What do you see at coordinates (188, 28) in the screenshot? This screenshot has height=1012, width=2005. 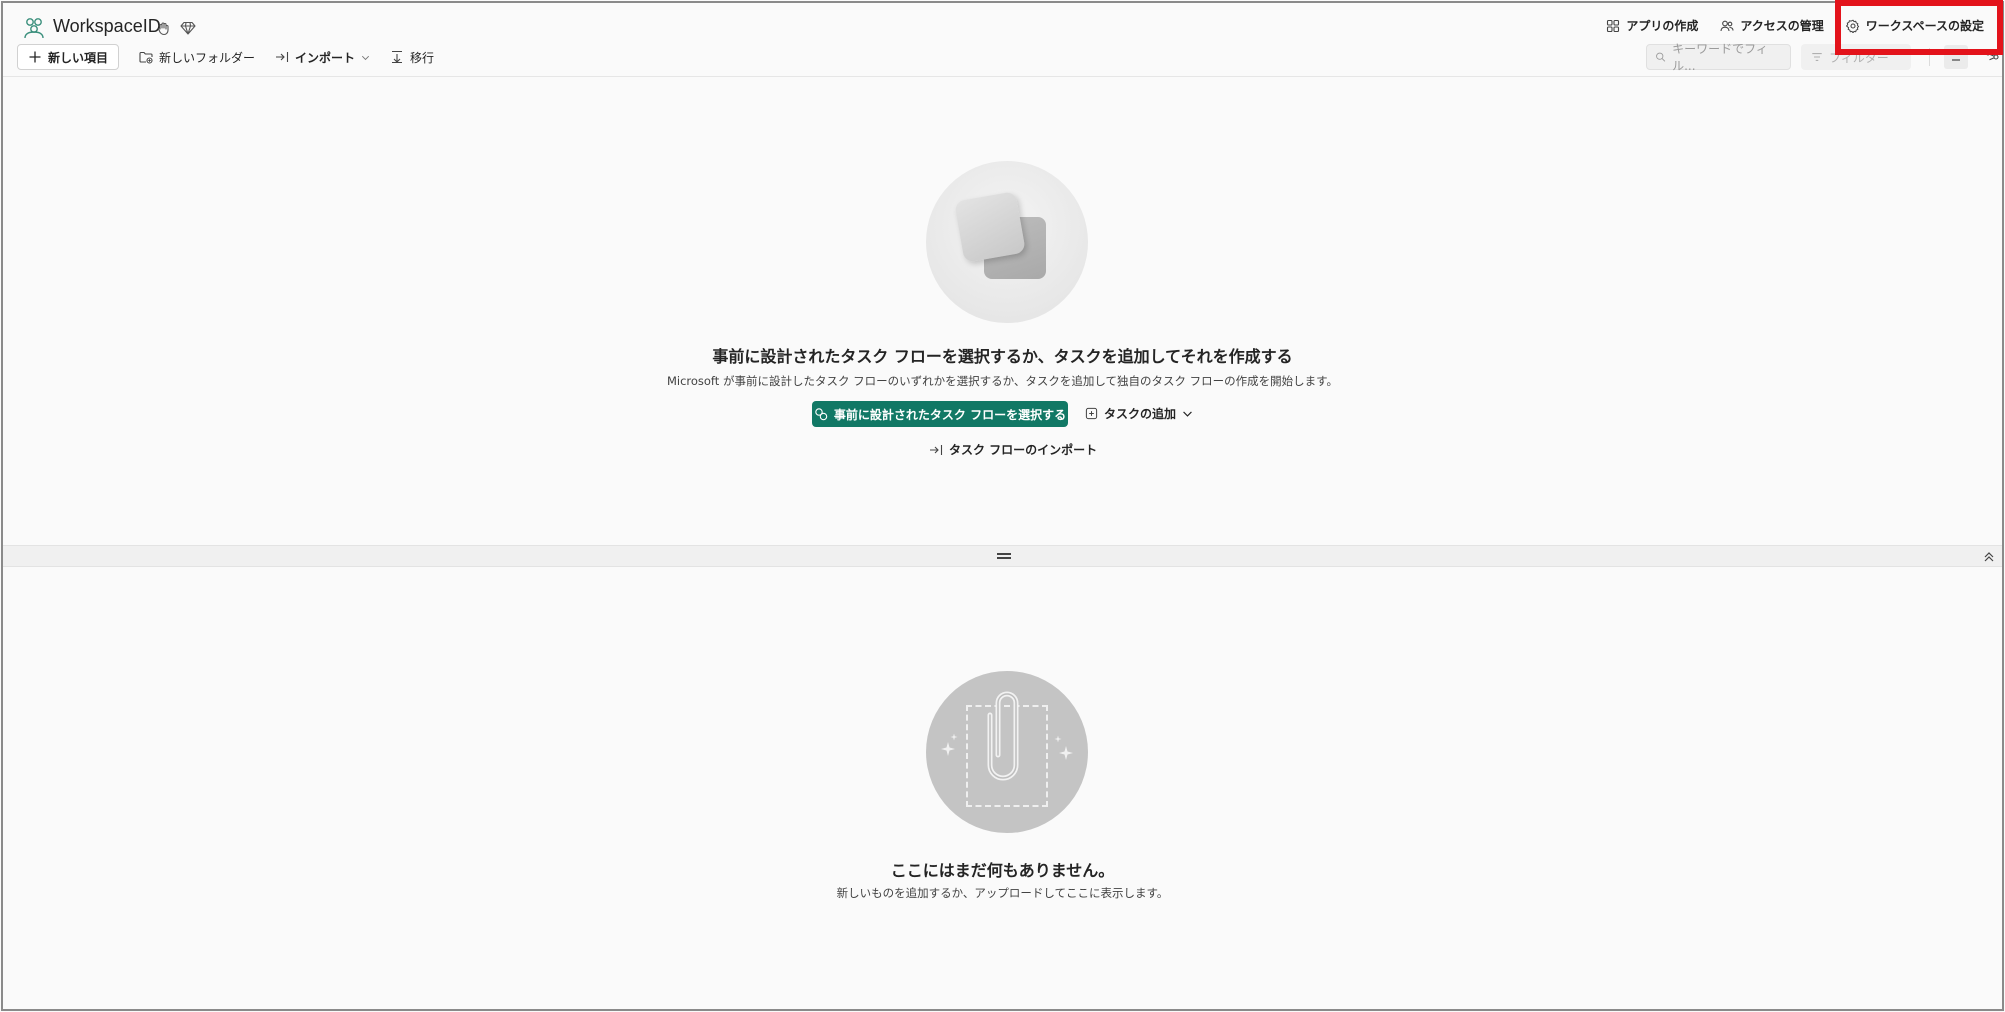 I see `diamond-icon` at bounding box center [188, 28].